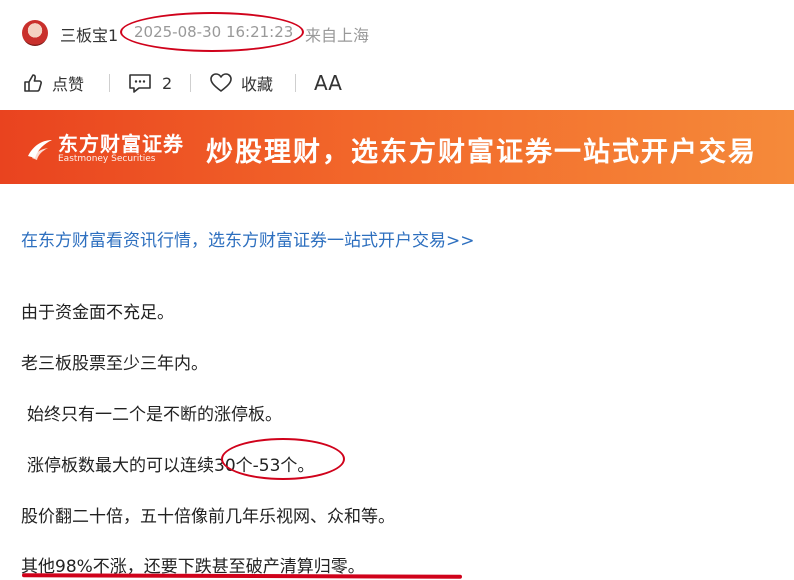  Describe the element at coordinates (167, 83) in the screenshot. I see `comment-count: 2` at that location.